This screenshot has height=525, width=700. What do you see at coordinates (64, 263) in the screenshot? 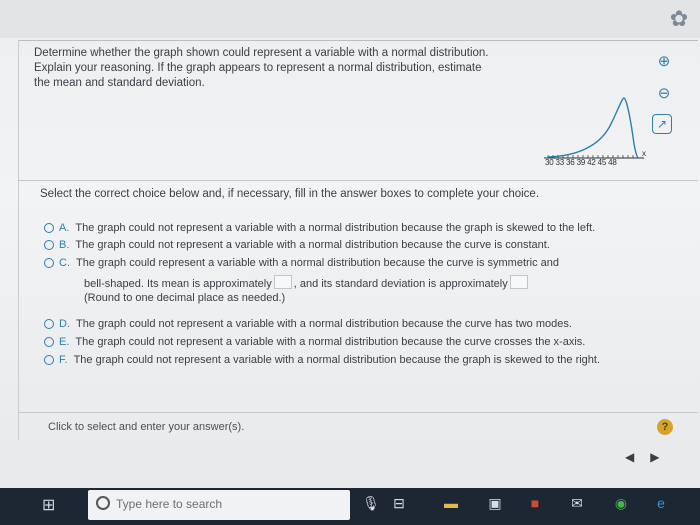
I see `choice-letter: C.` at bounding box center [64, 263].